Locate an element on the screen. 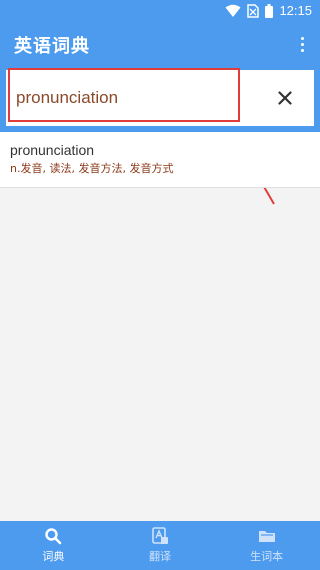 The height and width of the screenshot is (570, 320). wifi-icon is located at coordinates (233, 10).